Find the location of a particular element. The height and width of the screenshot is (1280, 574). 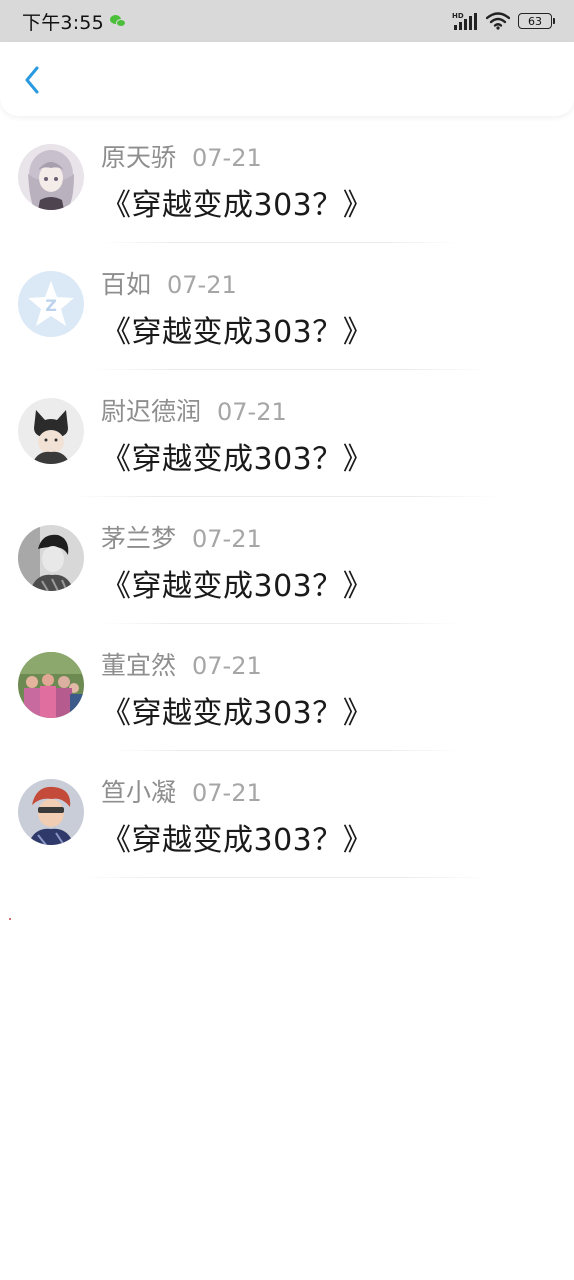

list-item: 笪小凝 07-21 《穿越变成303？》 is located at coordinates (287, 814).